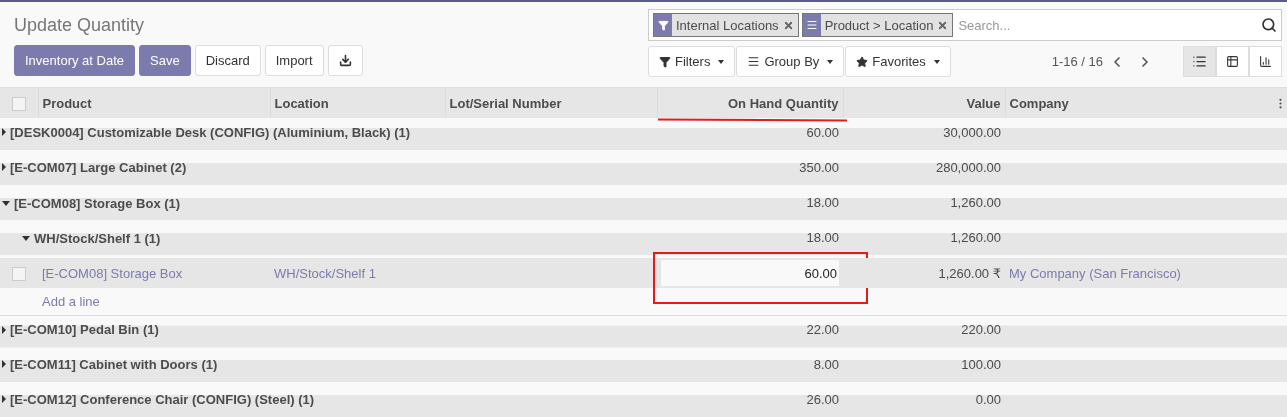  What do you see at coordinates (84, 329) in the screenshot?
I see `group-label: [E-COM10] Pedal Bin (1)` at bounding box center [84, 329].